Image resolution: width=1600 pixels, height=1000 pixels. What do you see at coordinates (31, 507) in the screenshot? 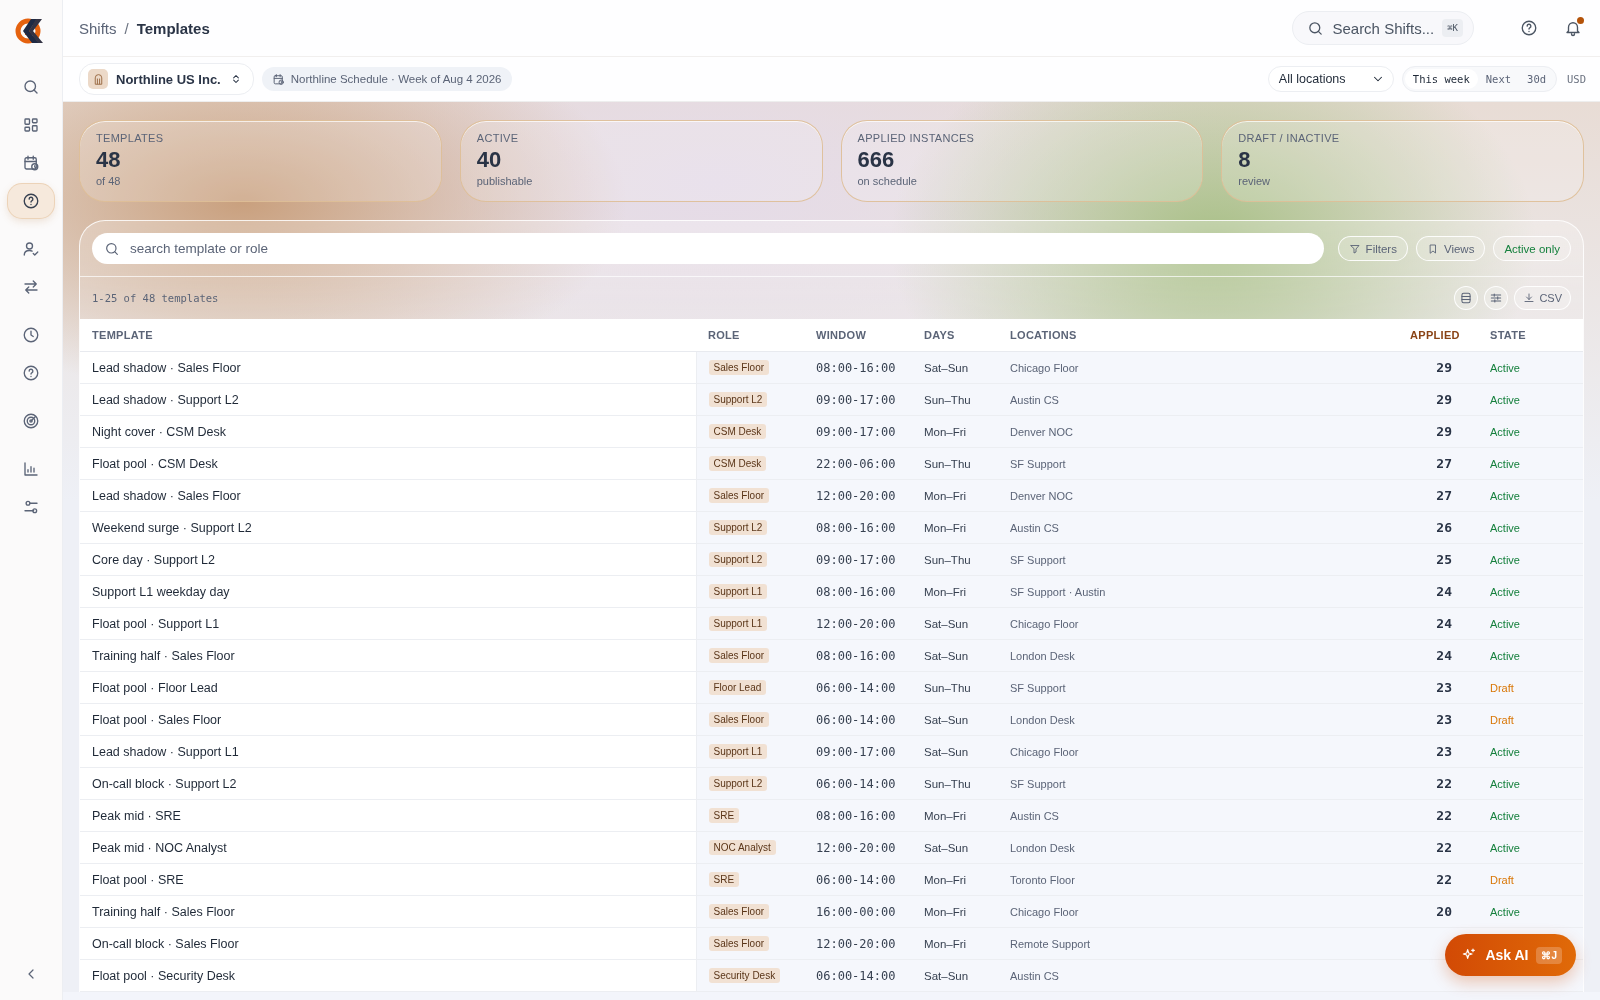
I see `sliders-icon` at bounding box center [31, 507].